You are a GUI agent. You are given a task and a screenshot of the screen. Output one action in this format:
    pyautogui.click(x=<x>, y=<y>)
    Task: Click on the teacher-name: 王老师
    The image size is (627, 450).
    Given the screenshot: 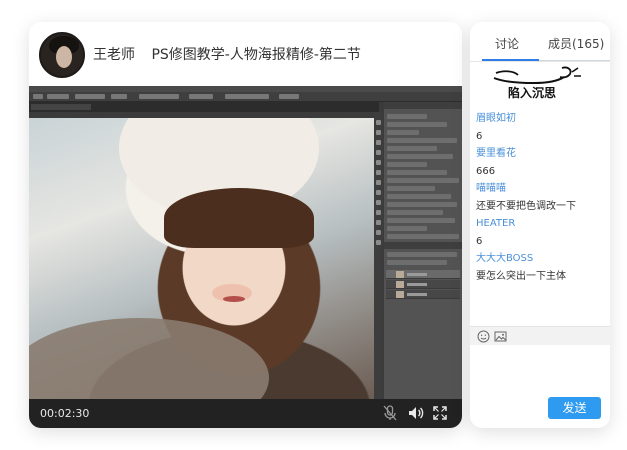 What is the action you would take?
    pyautogui.click(x=114, y=55)
    